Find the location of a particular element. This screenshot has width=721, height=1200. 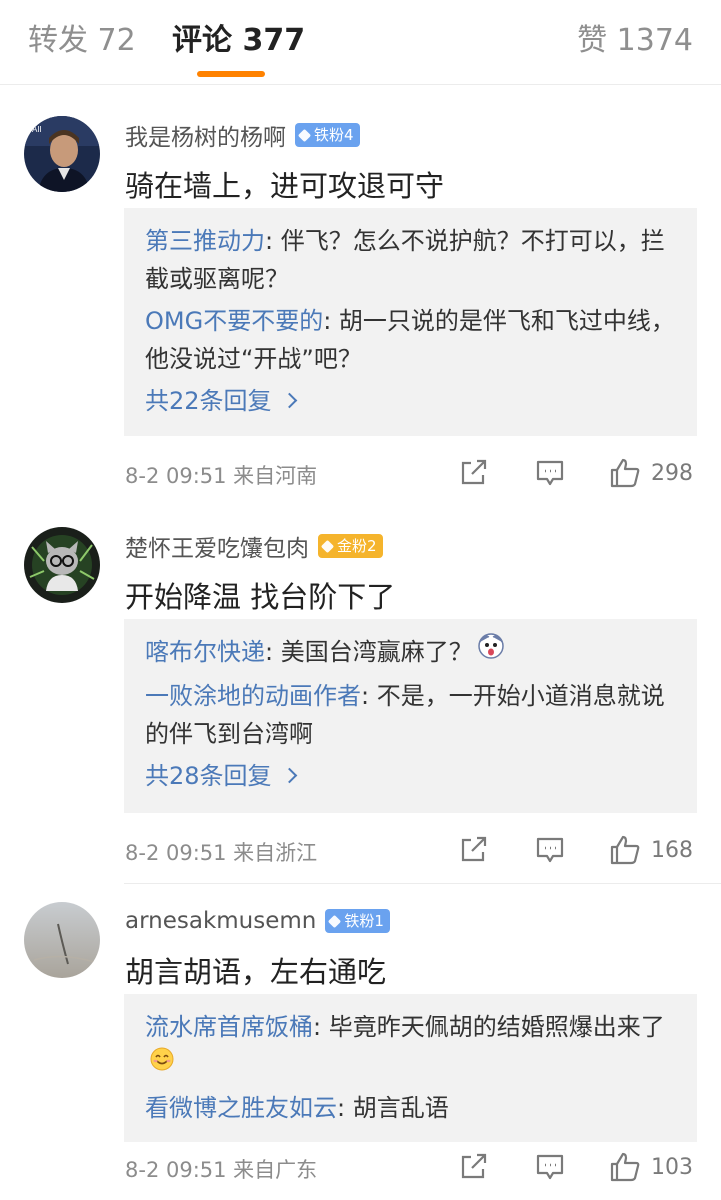

tab-bar: 转发 72 评论 377 赞 1374 is located at coordinates (360, 42).